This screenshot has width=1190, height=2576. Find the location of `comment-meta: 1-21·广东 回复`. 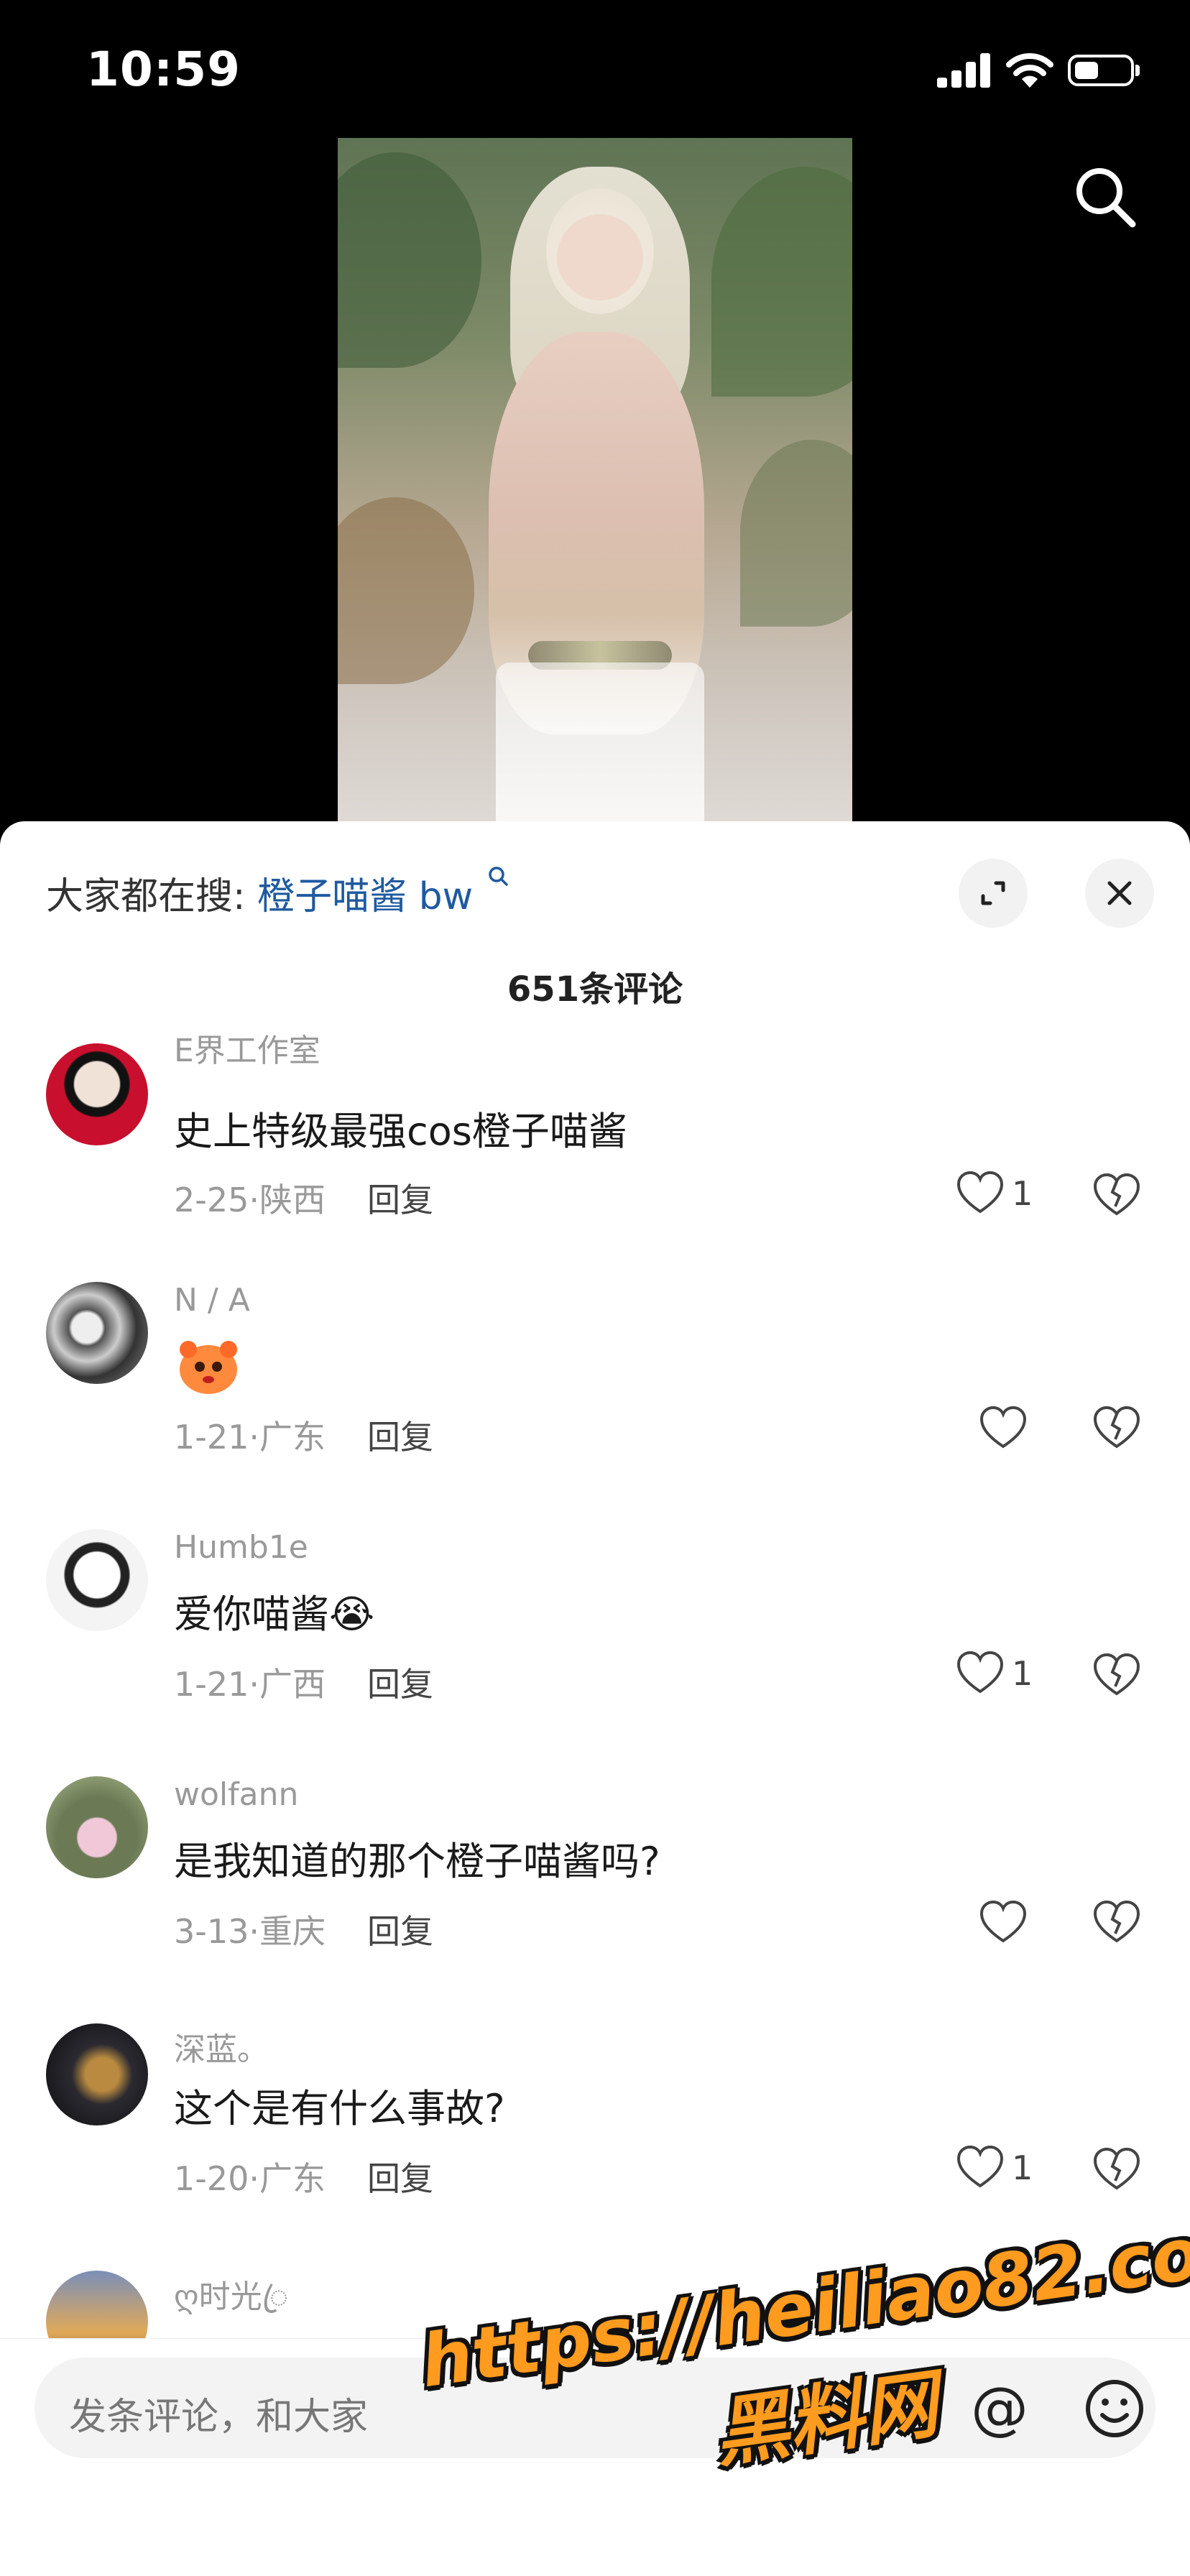

comment-meta: 1-21·广东 回复 is located at coordinates (303, 1435).